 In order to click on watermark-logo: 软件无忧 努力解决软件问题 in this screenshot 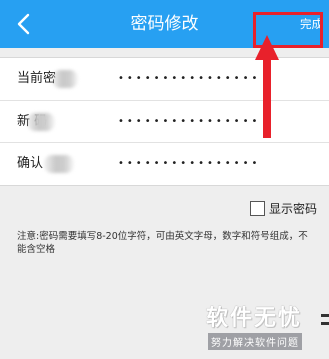, I will do `click(266, 327)`.